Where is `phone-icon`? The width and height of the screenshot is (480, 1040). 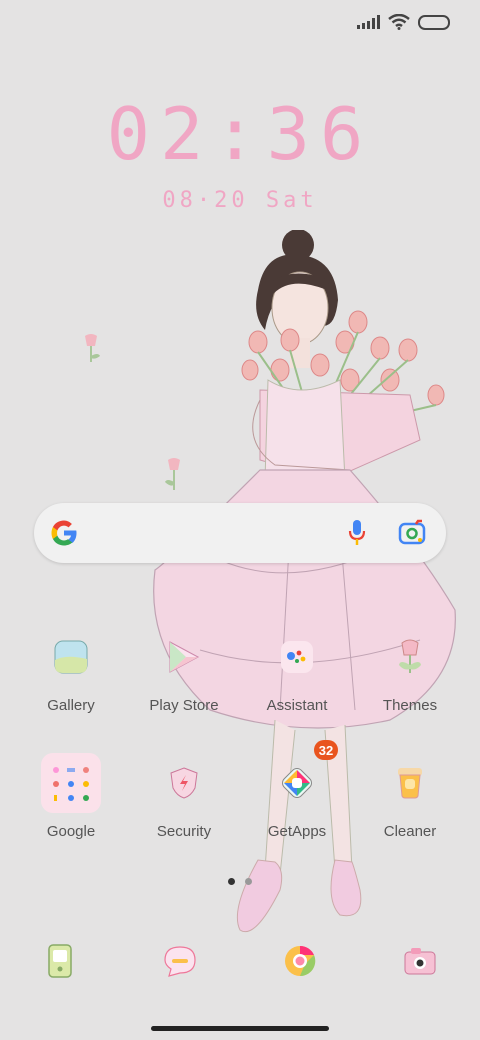
phone-icon is located at coordinates (60, 961).